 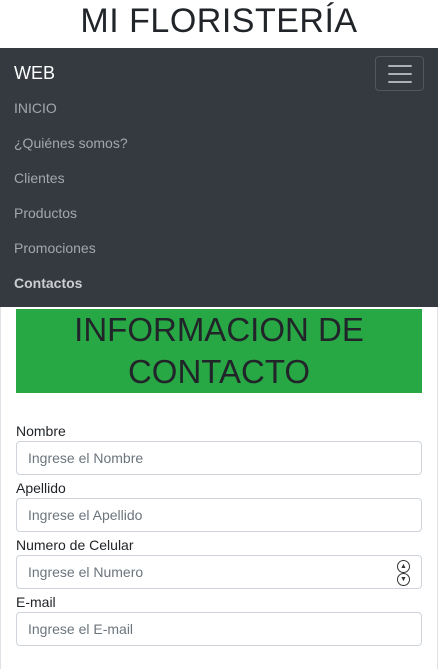 What do you see at coordinates (41, 488) in the screenshot?
I see `apellido-label: Apellido` at bounding box center [41, 488].